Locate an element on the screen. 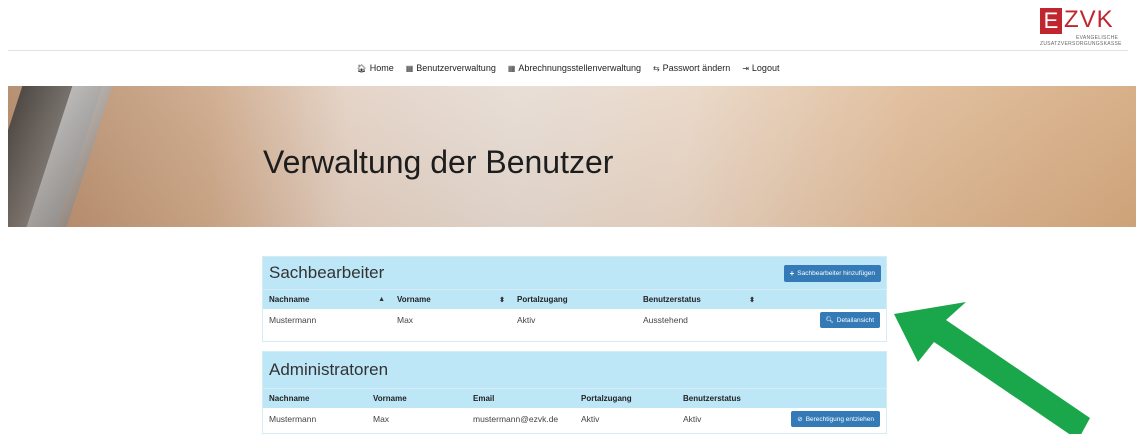 This screenshot has height=434, width=1136. detailansicht-button: 🔍︎ Detailansicht is located at coordinates (849, 320).